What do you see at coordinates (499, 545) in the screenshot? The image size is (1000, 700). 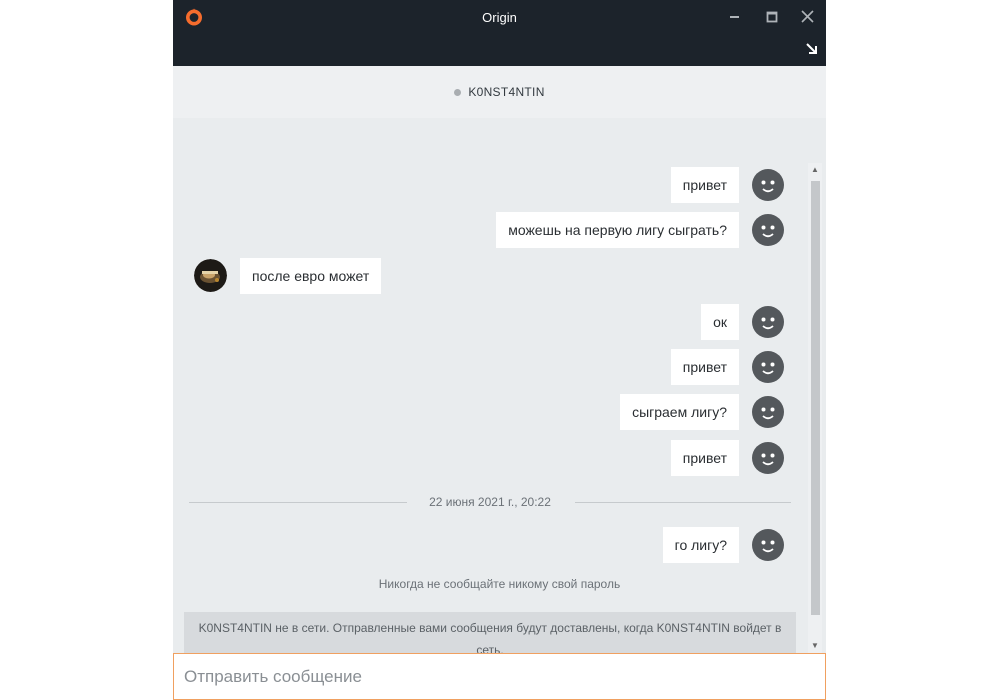 I see `message-row: го лигу?` at bounding box center [499, 545].